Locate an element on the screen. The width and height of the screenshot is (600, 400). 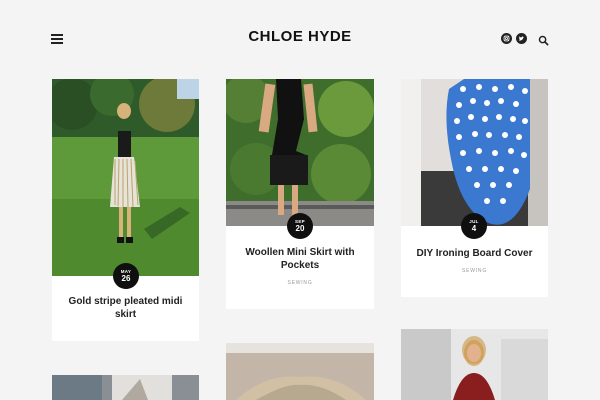
post-title: Gold stripe pleated midi skirt is located at coordinates (125, 308).